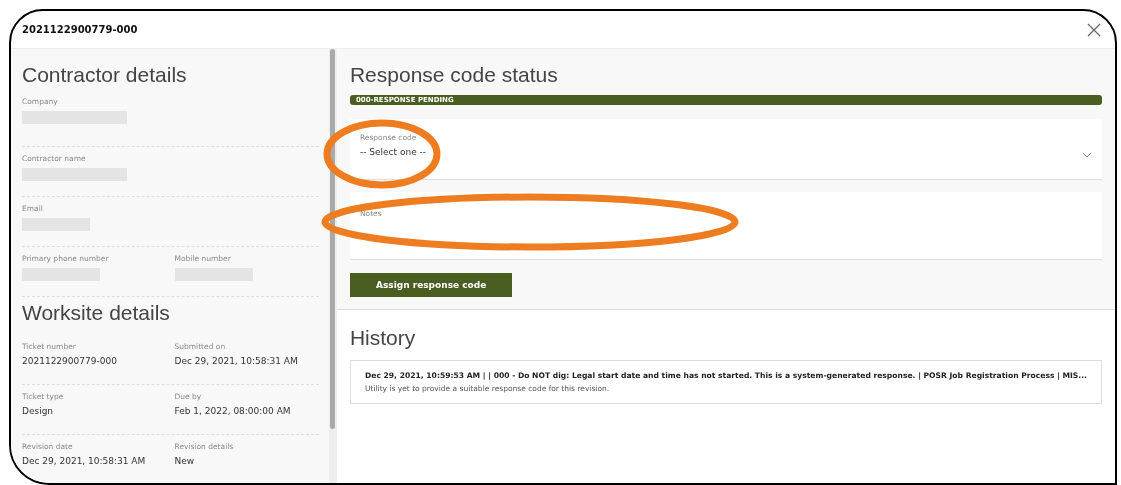 This screenshot has width=1121, height=485. Describe the element at coordinates (1094, 29) in the screenshot. I see `close-icon` at that location.